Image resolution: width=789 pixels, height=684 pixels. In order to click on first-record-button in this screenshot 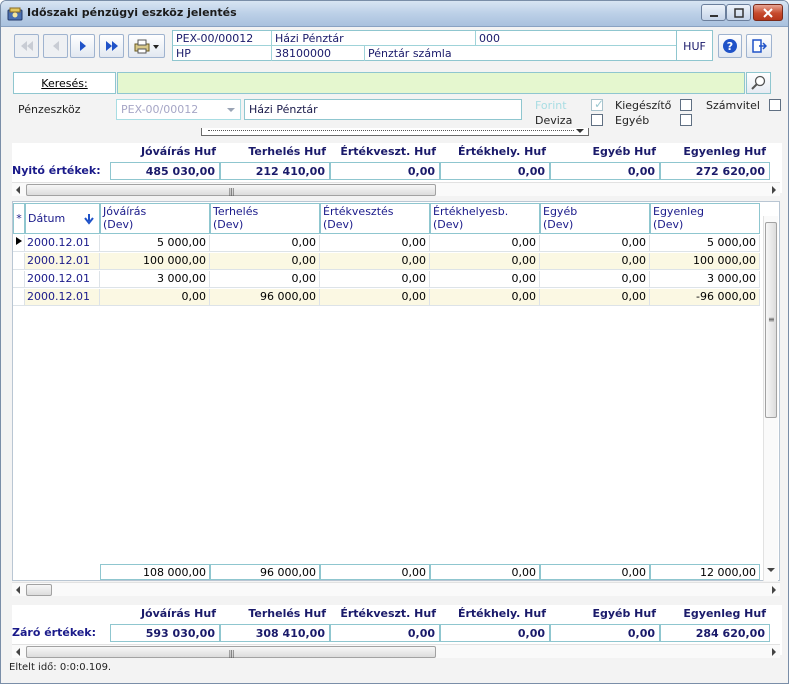, I will do `click(26, 46)`.